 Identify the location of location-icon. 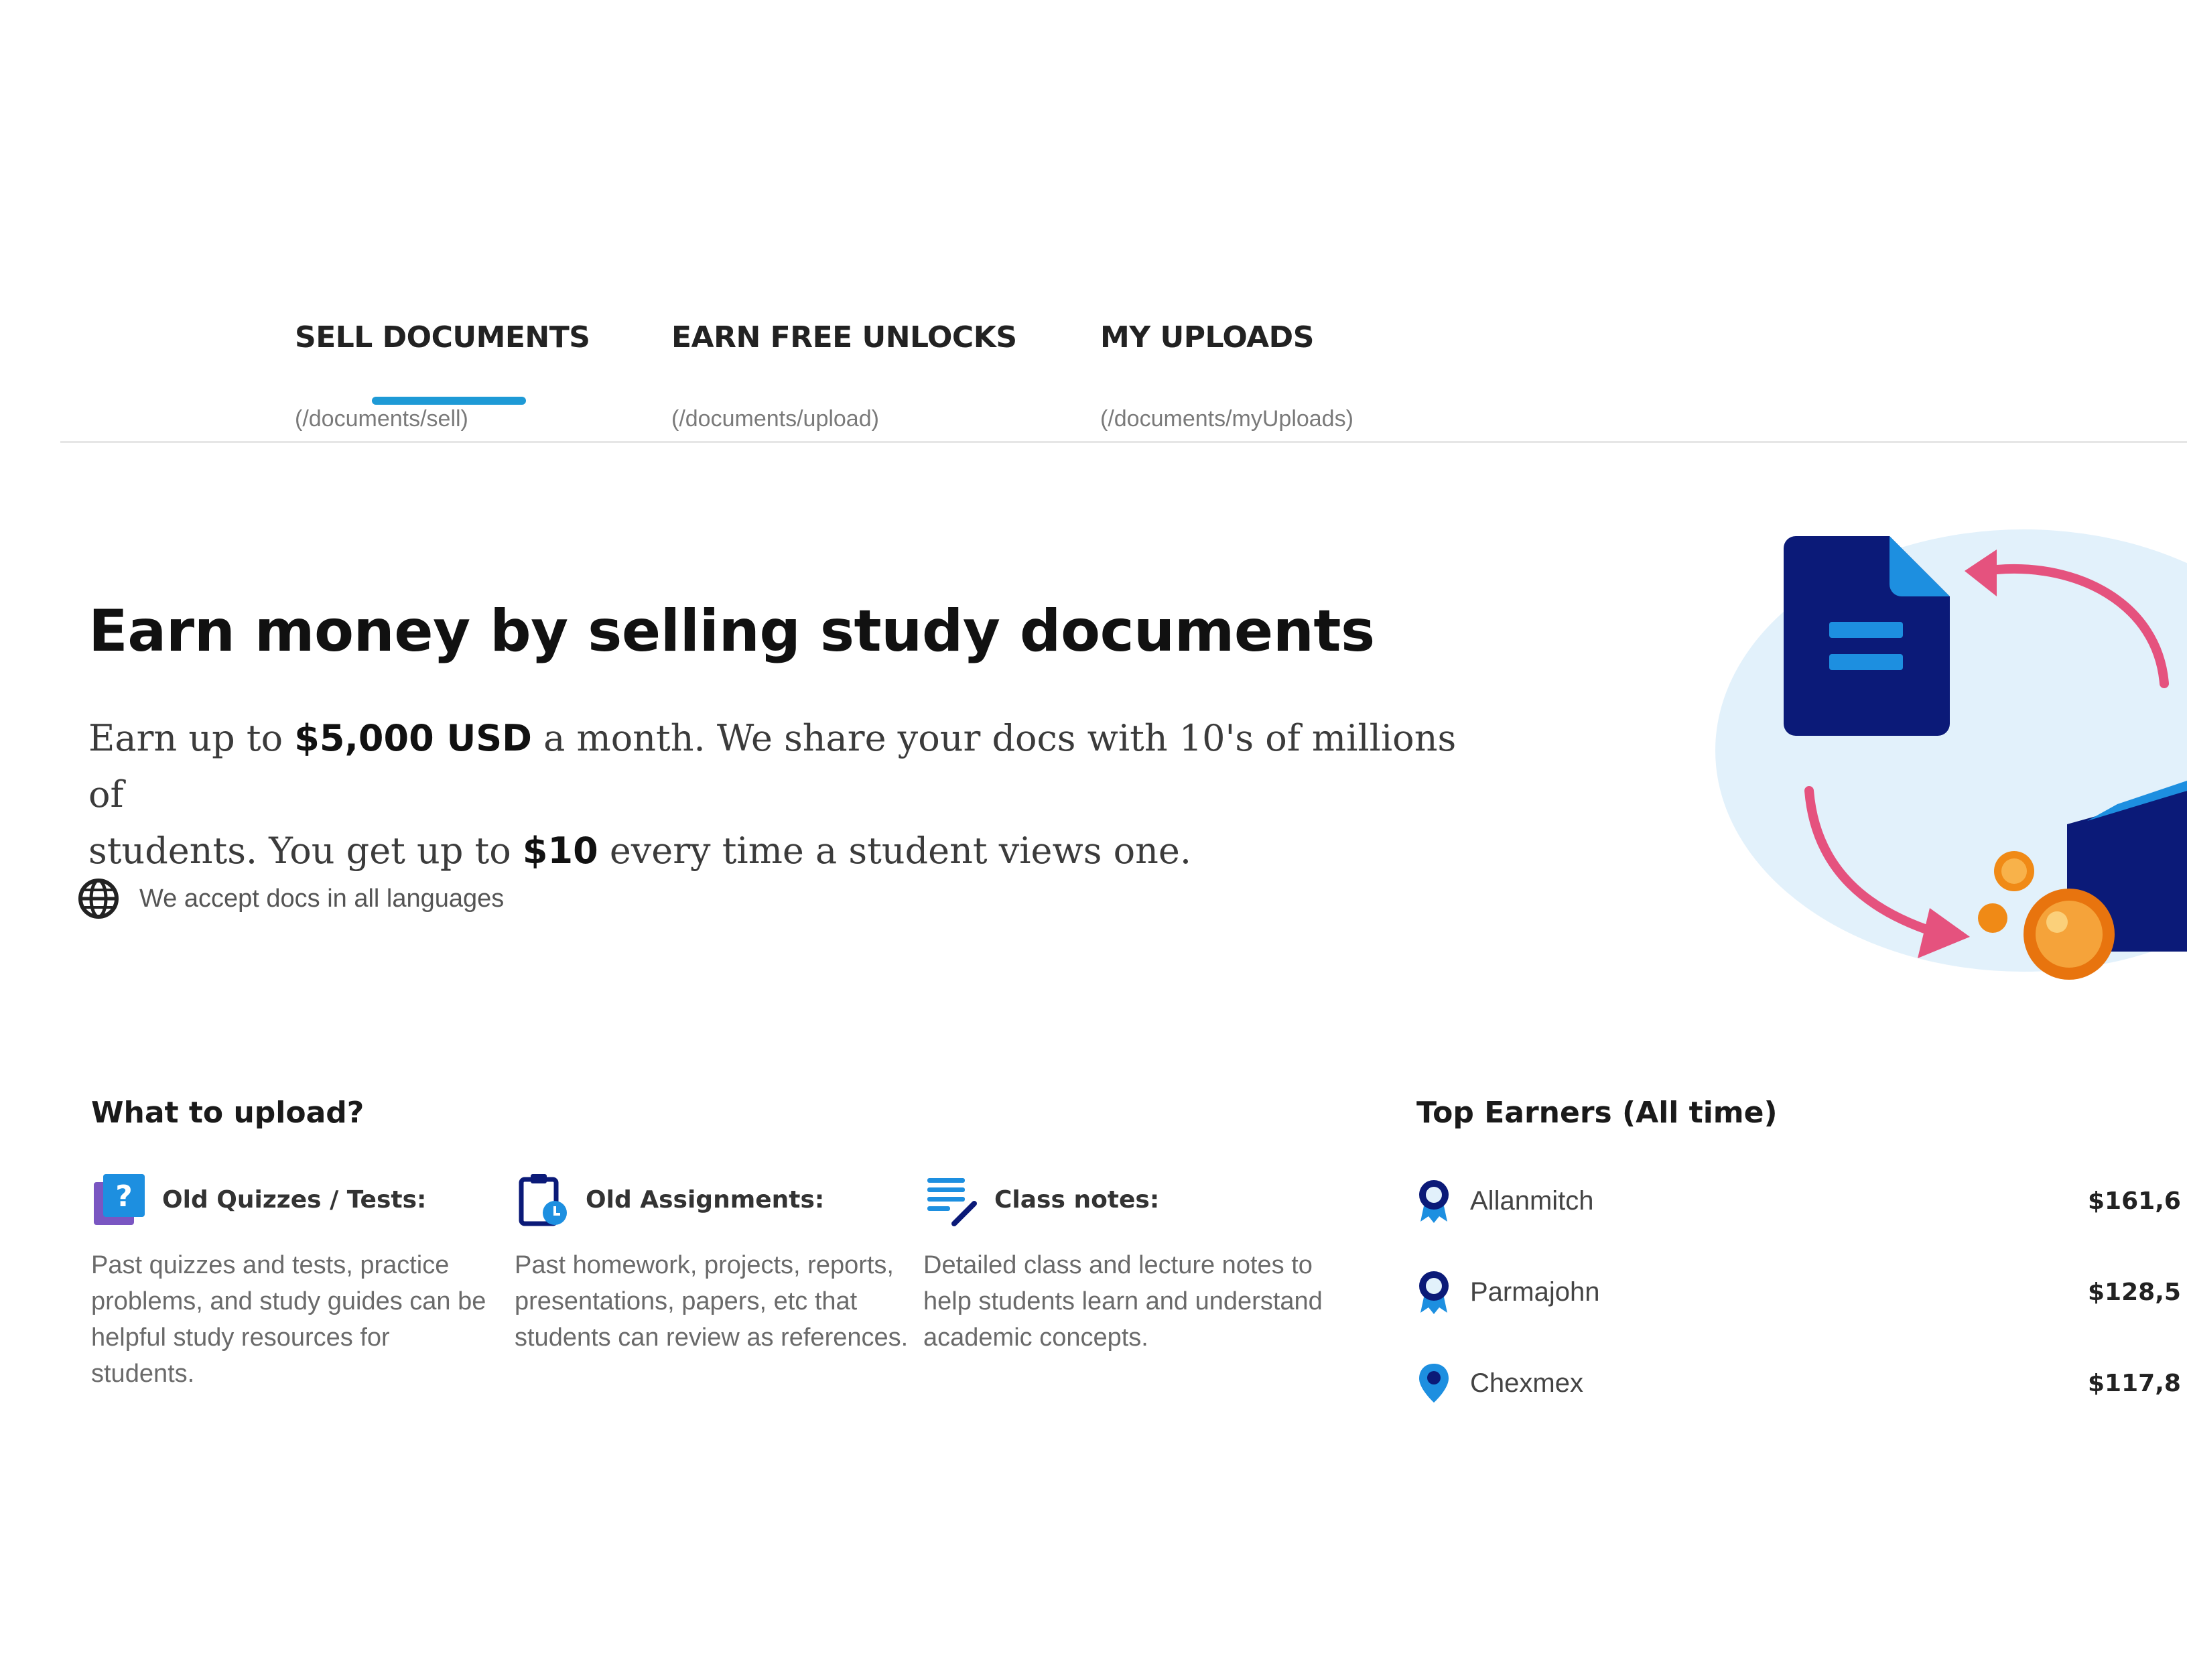
(1434, 1384).